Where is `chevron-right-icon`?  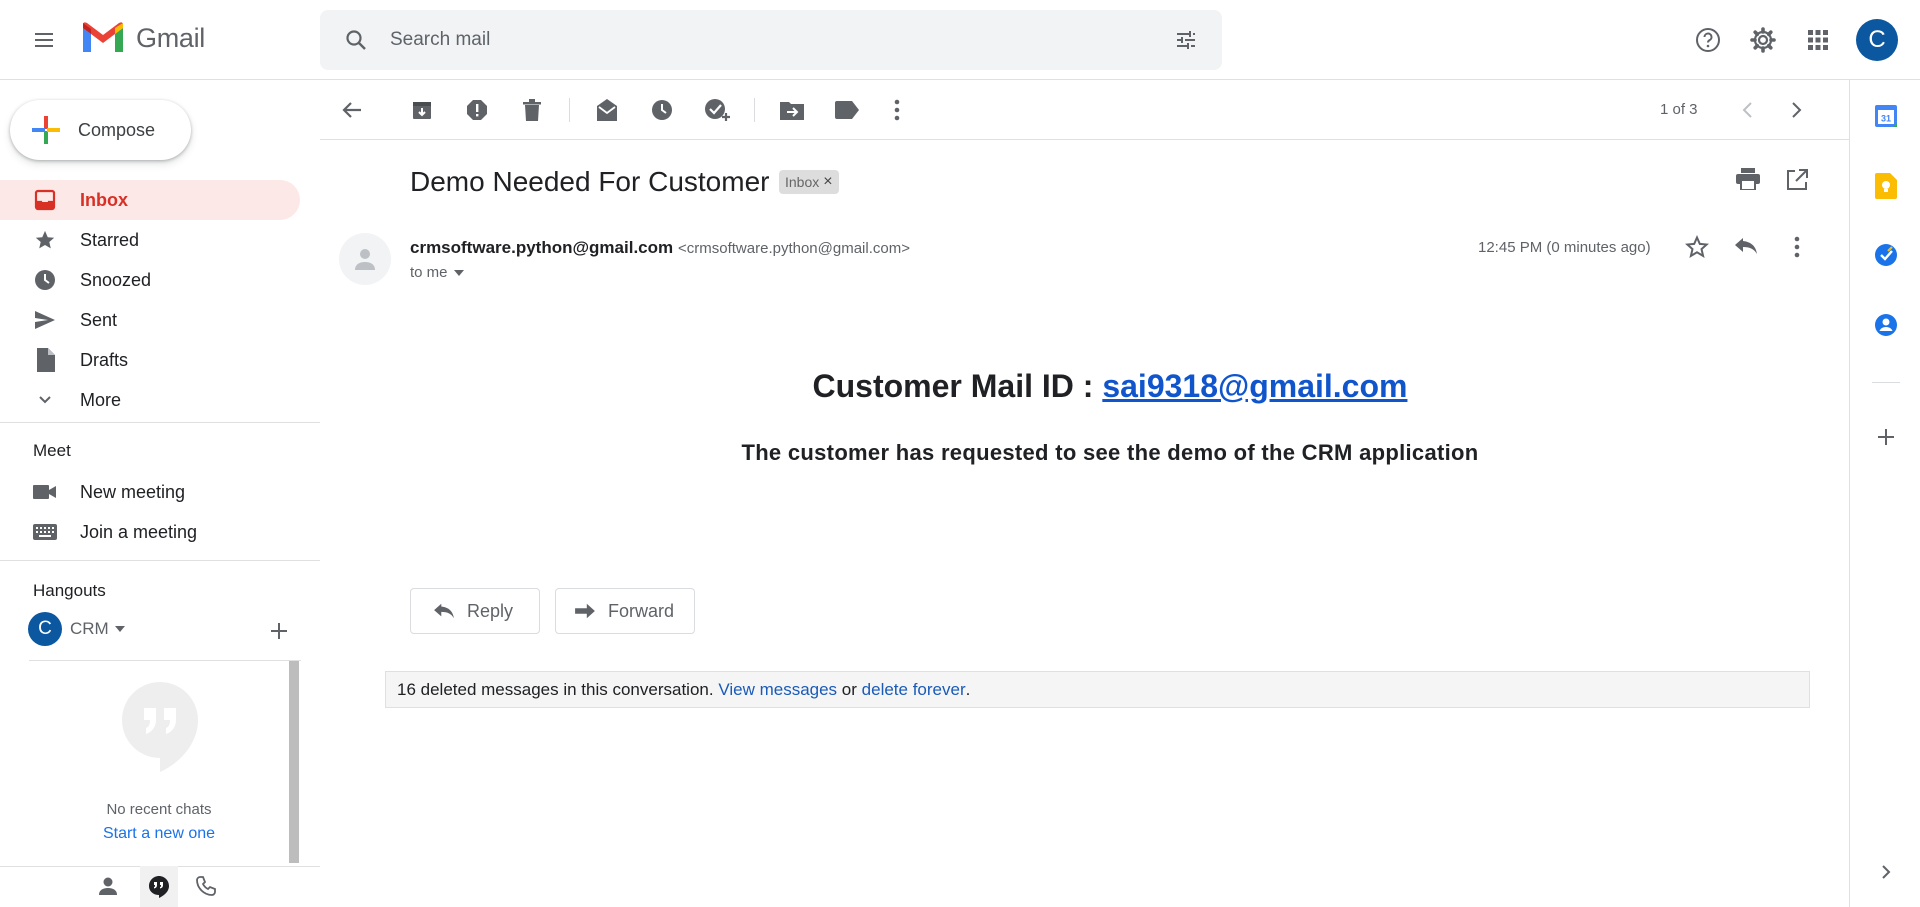
chevron-right-icon is located at coordinates (1797, 110).